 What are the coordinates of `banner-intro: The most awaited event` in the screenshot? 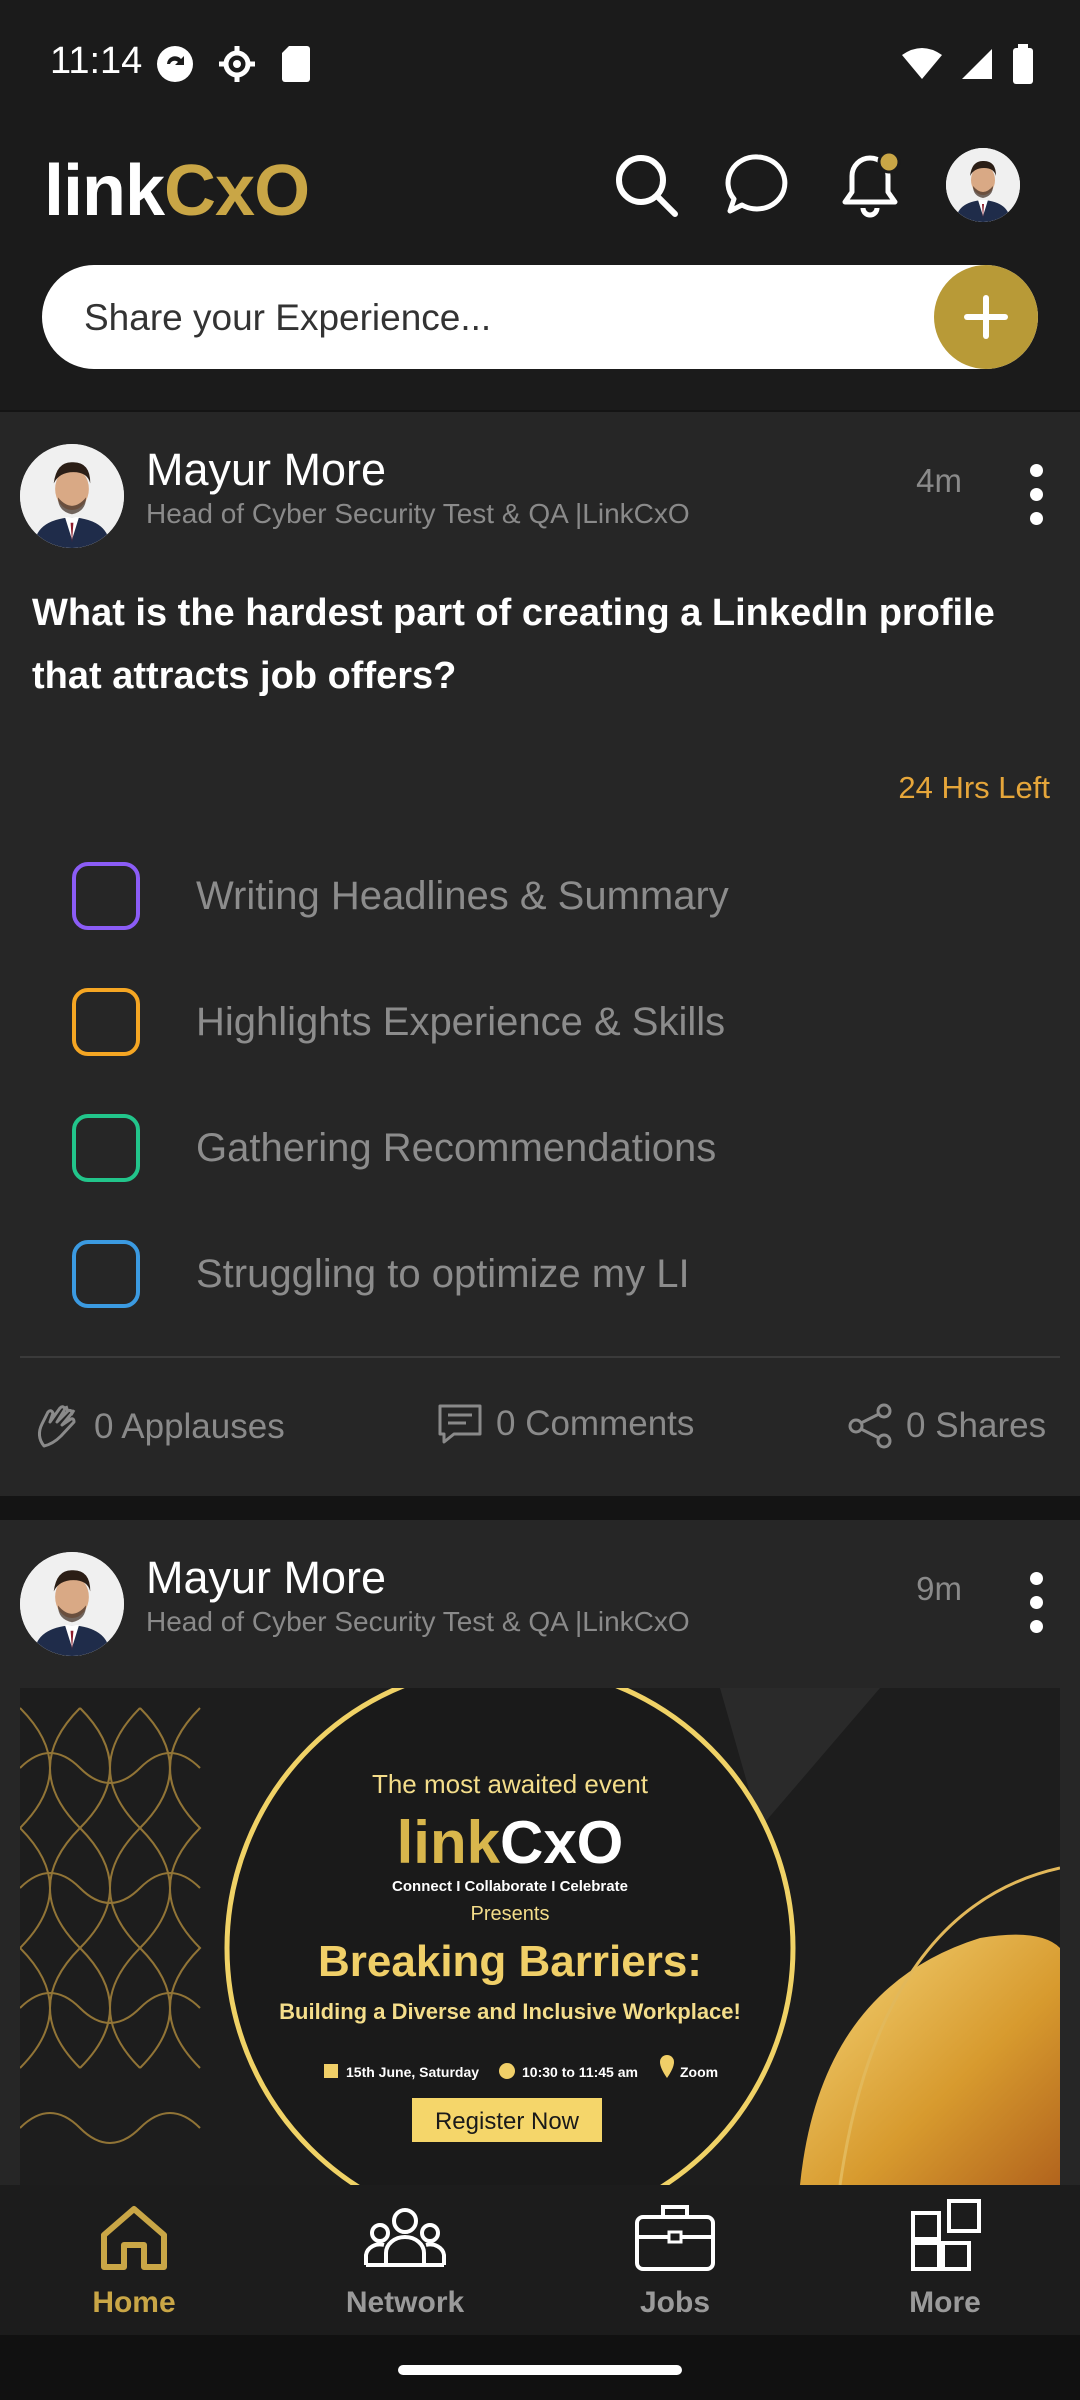 It's located at (510, 1784).